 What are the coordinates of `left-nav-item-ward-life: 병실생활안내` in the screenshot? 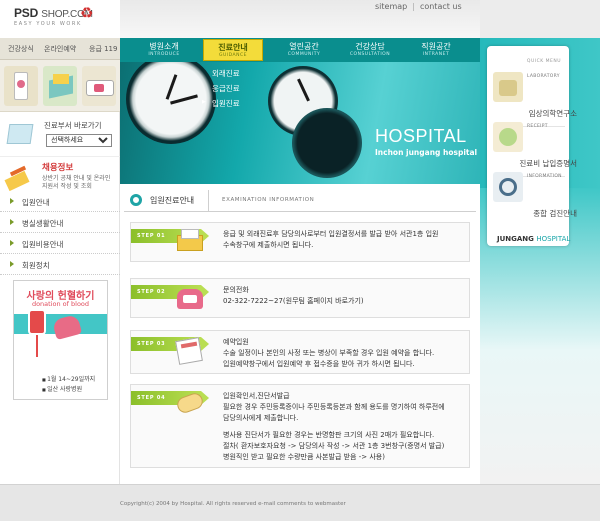 It's located at (60, 222).